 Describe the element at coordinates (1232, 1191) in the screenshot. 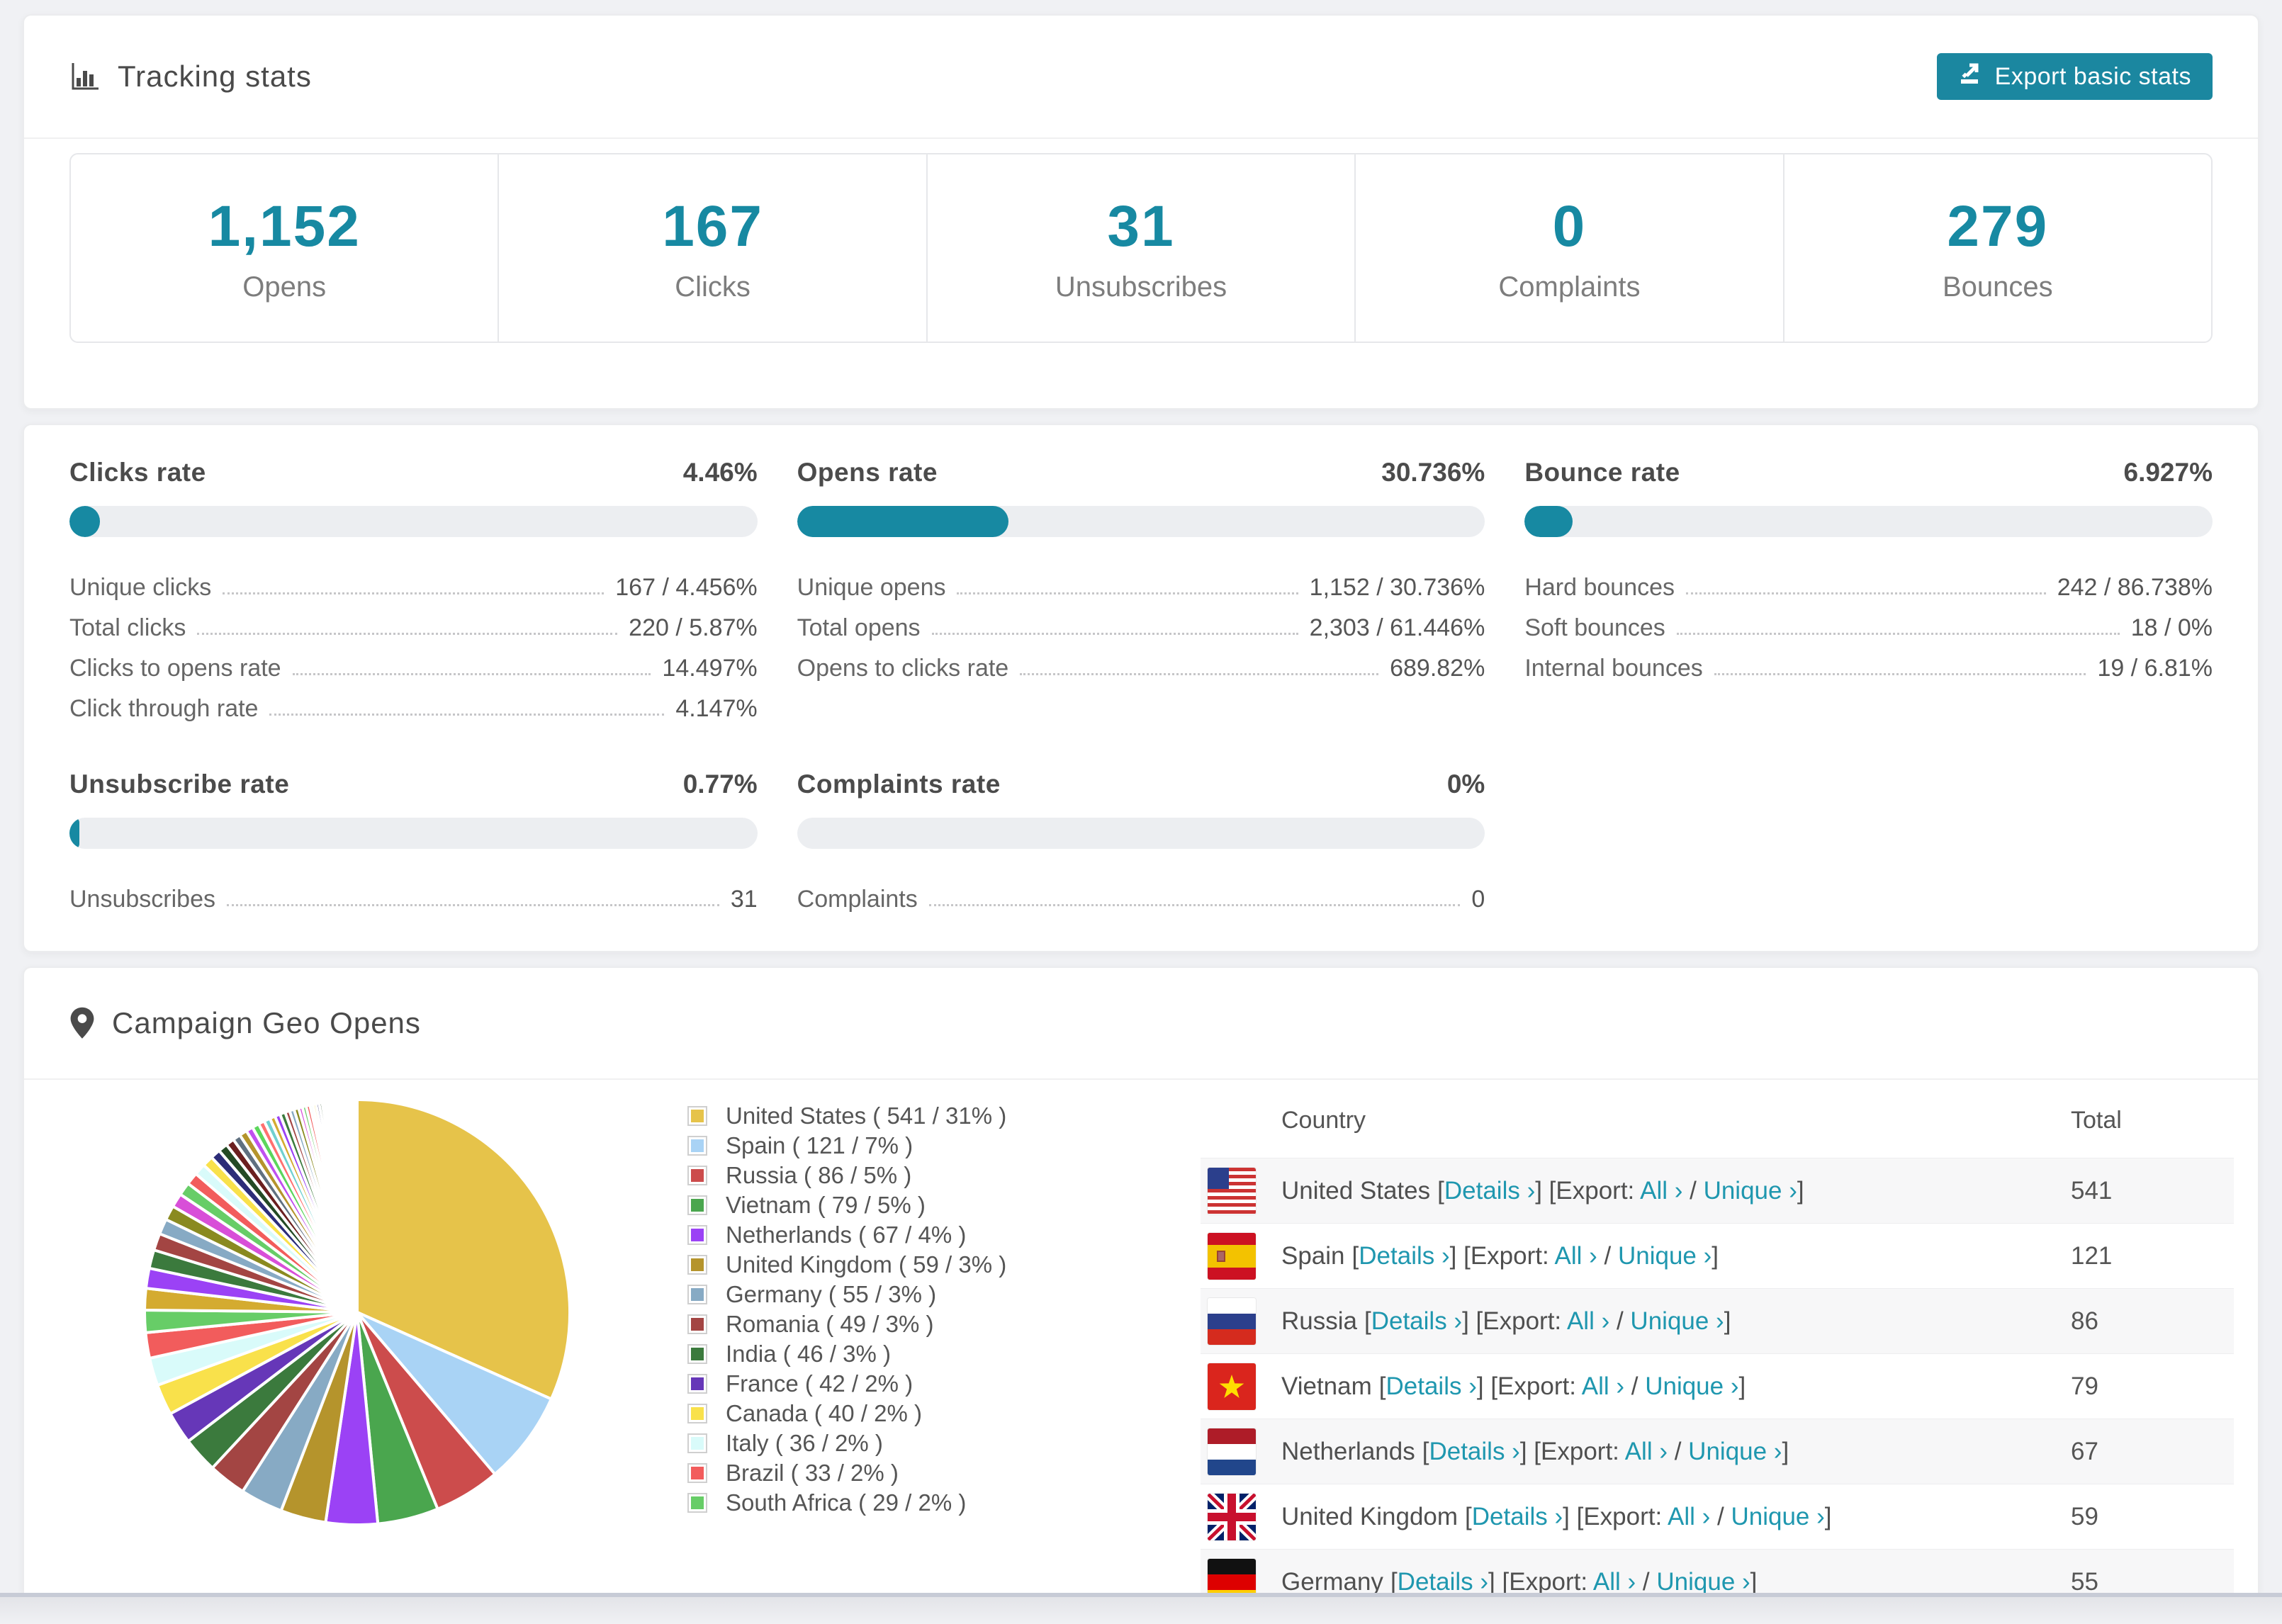

I see `flag-us-icon` at that location.